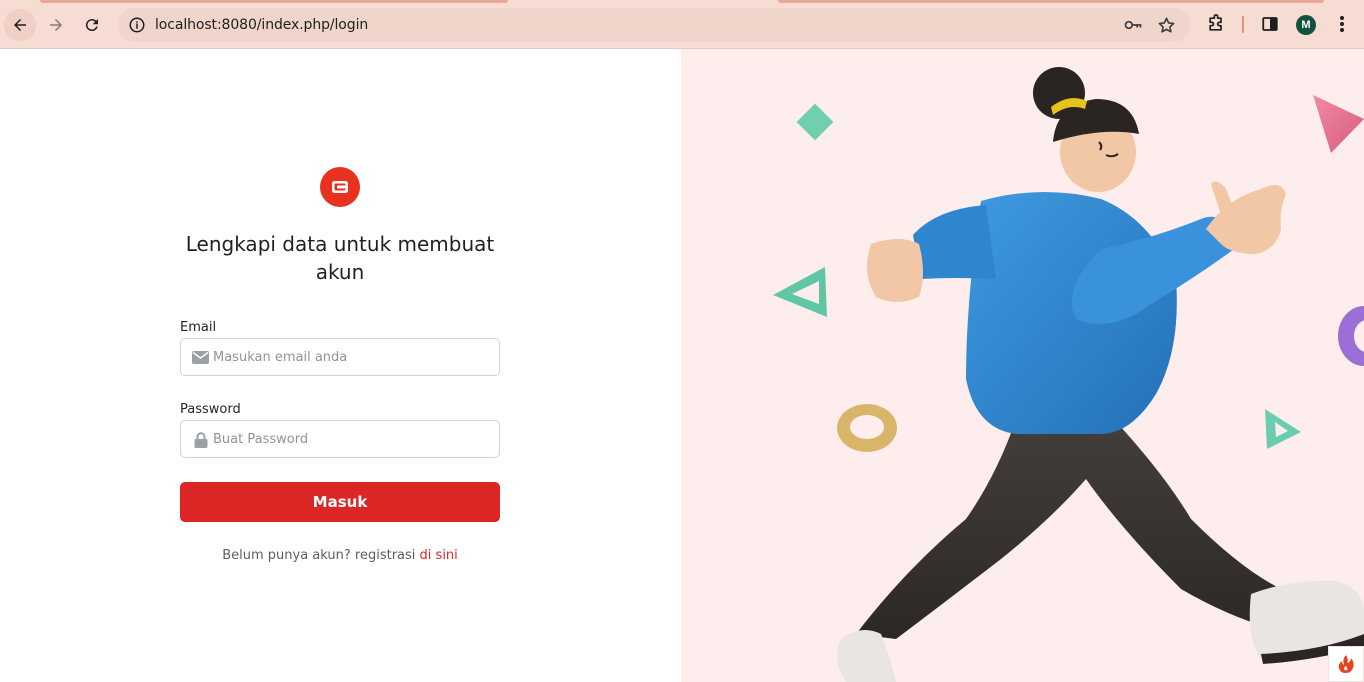 The height and width of the screenshot is (682, 1364). Describe the element at coordinates (340, 258) in the screenshot. I see `page-title: Lengkapi data untuk membuat akun` at that location.